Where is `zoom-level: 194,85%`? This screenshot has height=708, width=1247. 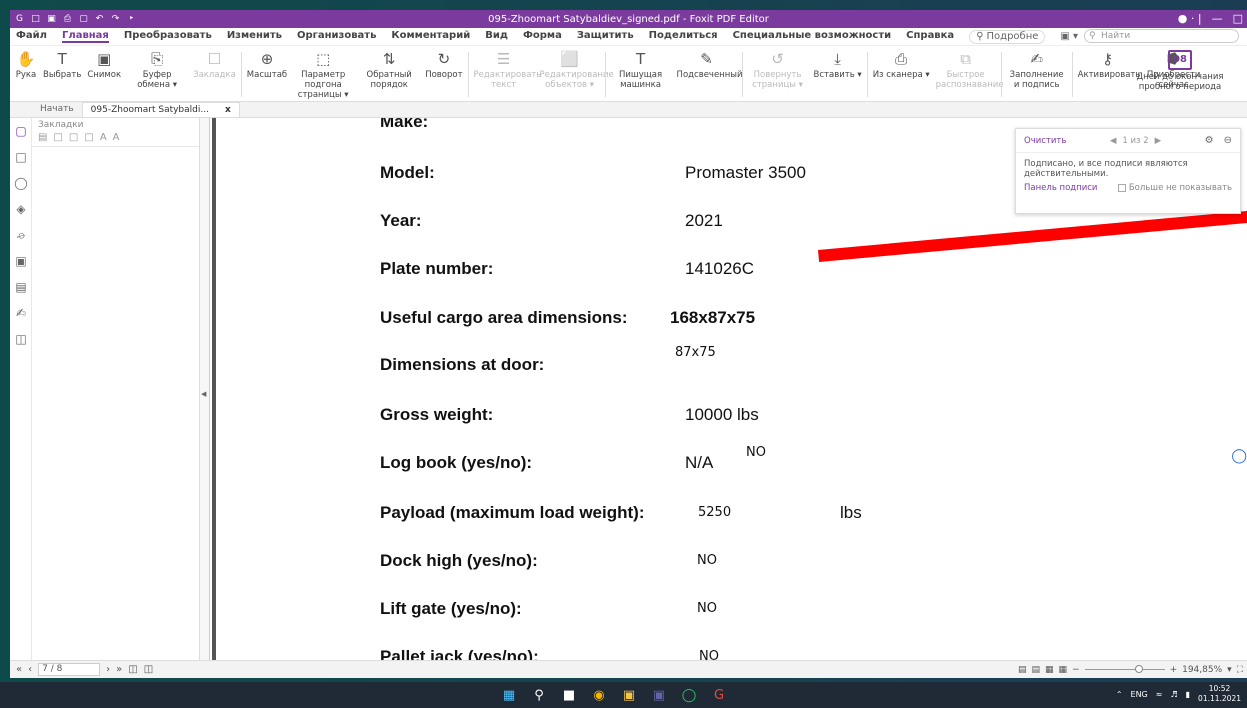
zoom-level: 194,85% is located at coordinates (1202, 670).